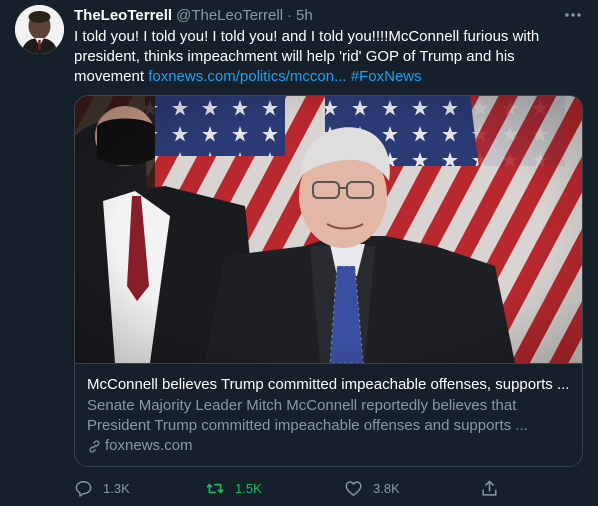 The height and width of the screenshot is (506, 598). I want to click on share-button, so click(489, 488).